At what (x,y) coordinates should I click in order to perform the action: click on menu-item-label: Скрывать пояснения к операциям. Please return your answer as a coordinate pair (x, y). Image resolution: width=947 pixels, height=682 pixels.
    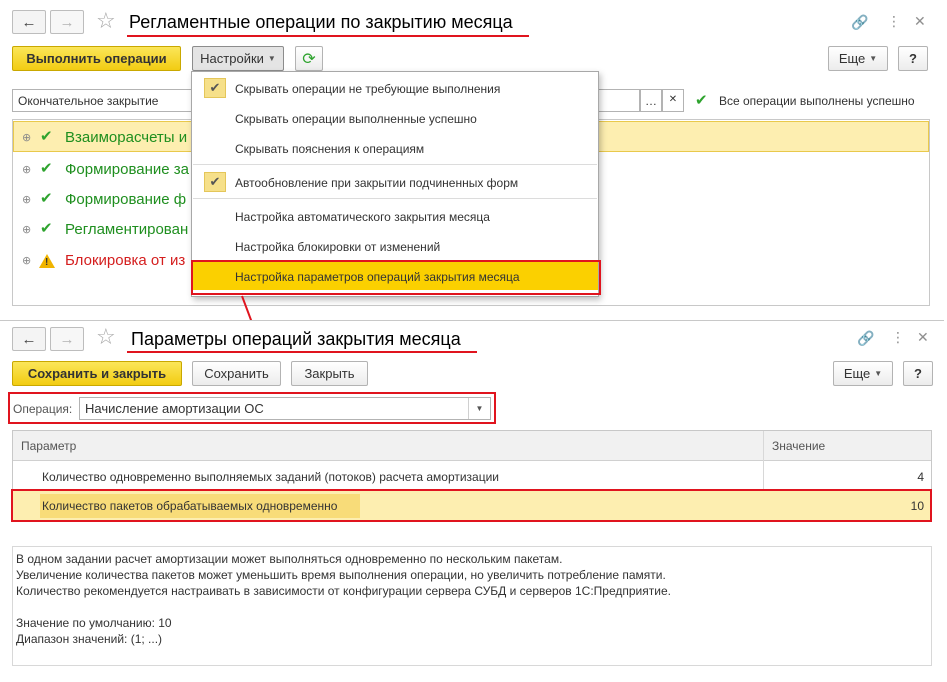
    Looking at the image, I should click on (330, 149).